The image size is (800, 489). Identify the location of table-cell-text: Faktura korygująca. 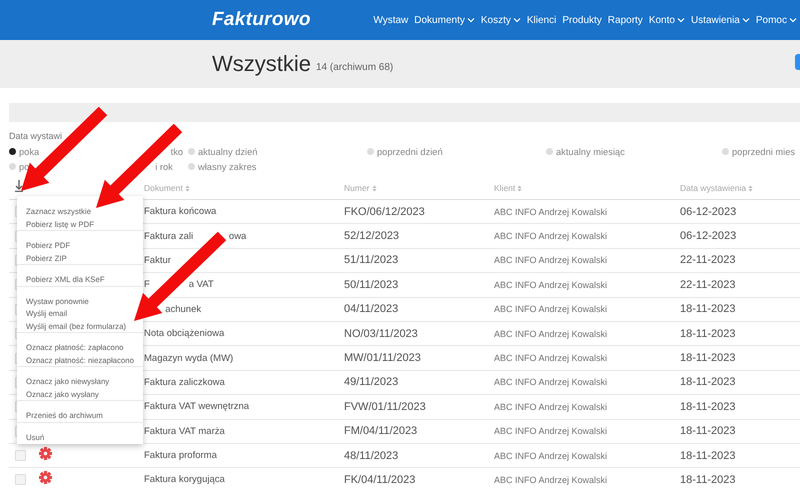
(185, 480).